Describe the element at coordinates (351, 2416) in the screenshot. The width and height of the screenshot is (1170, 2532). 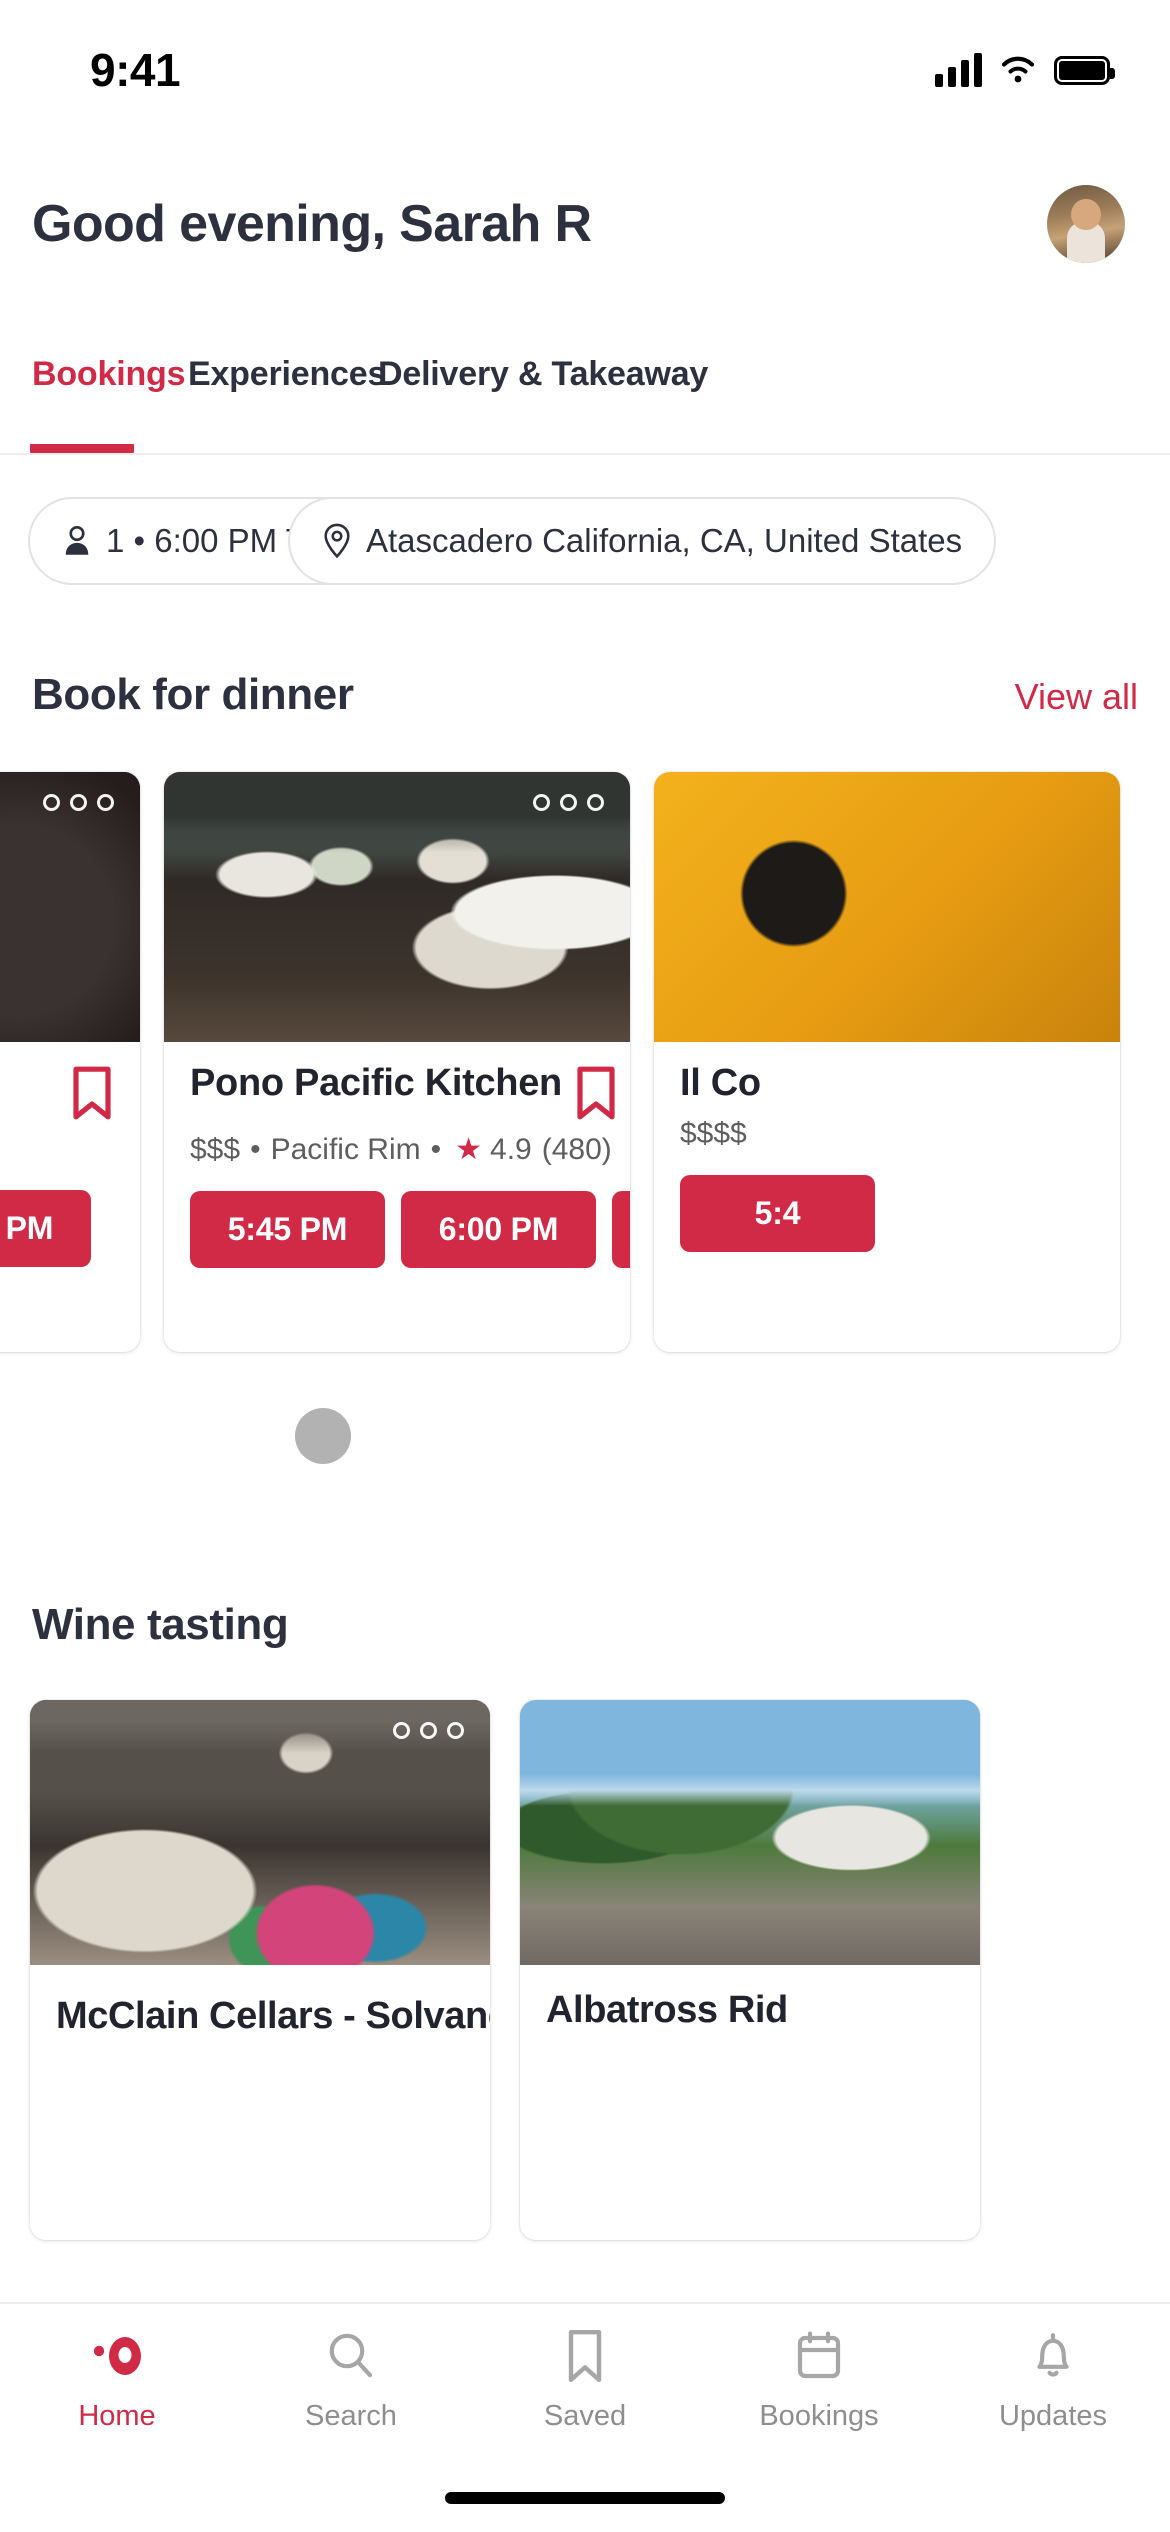
I see `nav-label: Search` at that location.